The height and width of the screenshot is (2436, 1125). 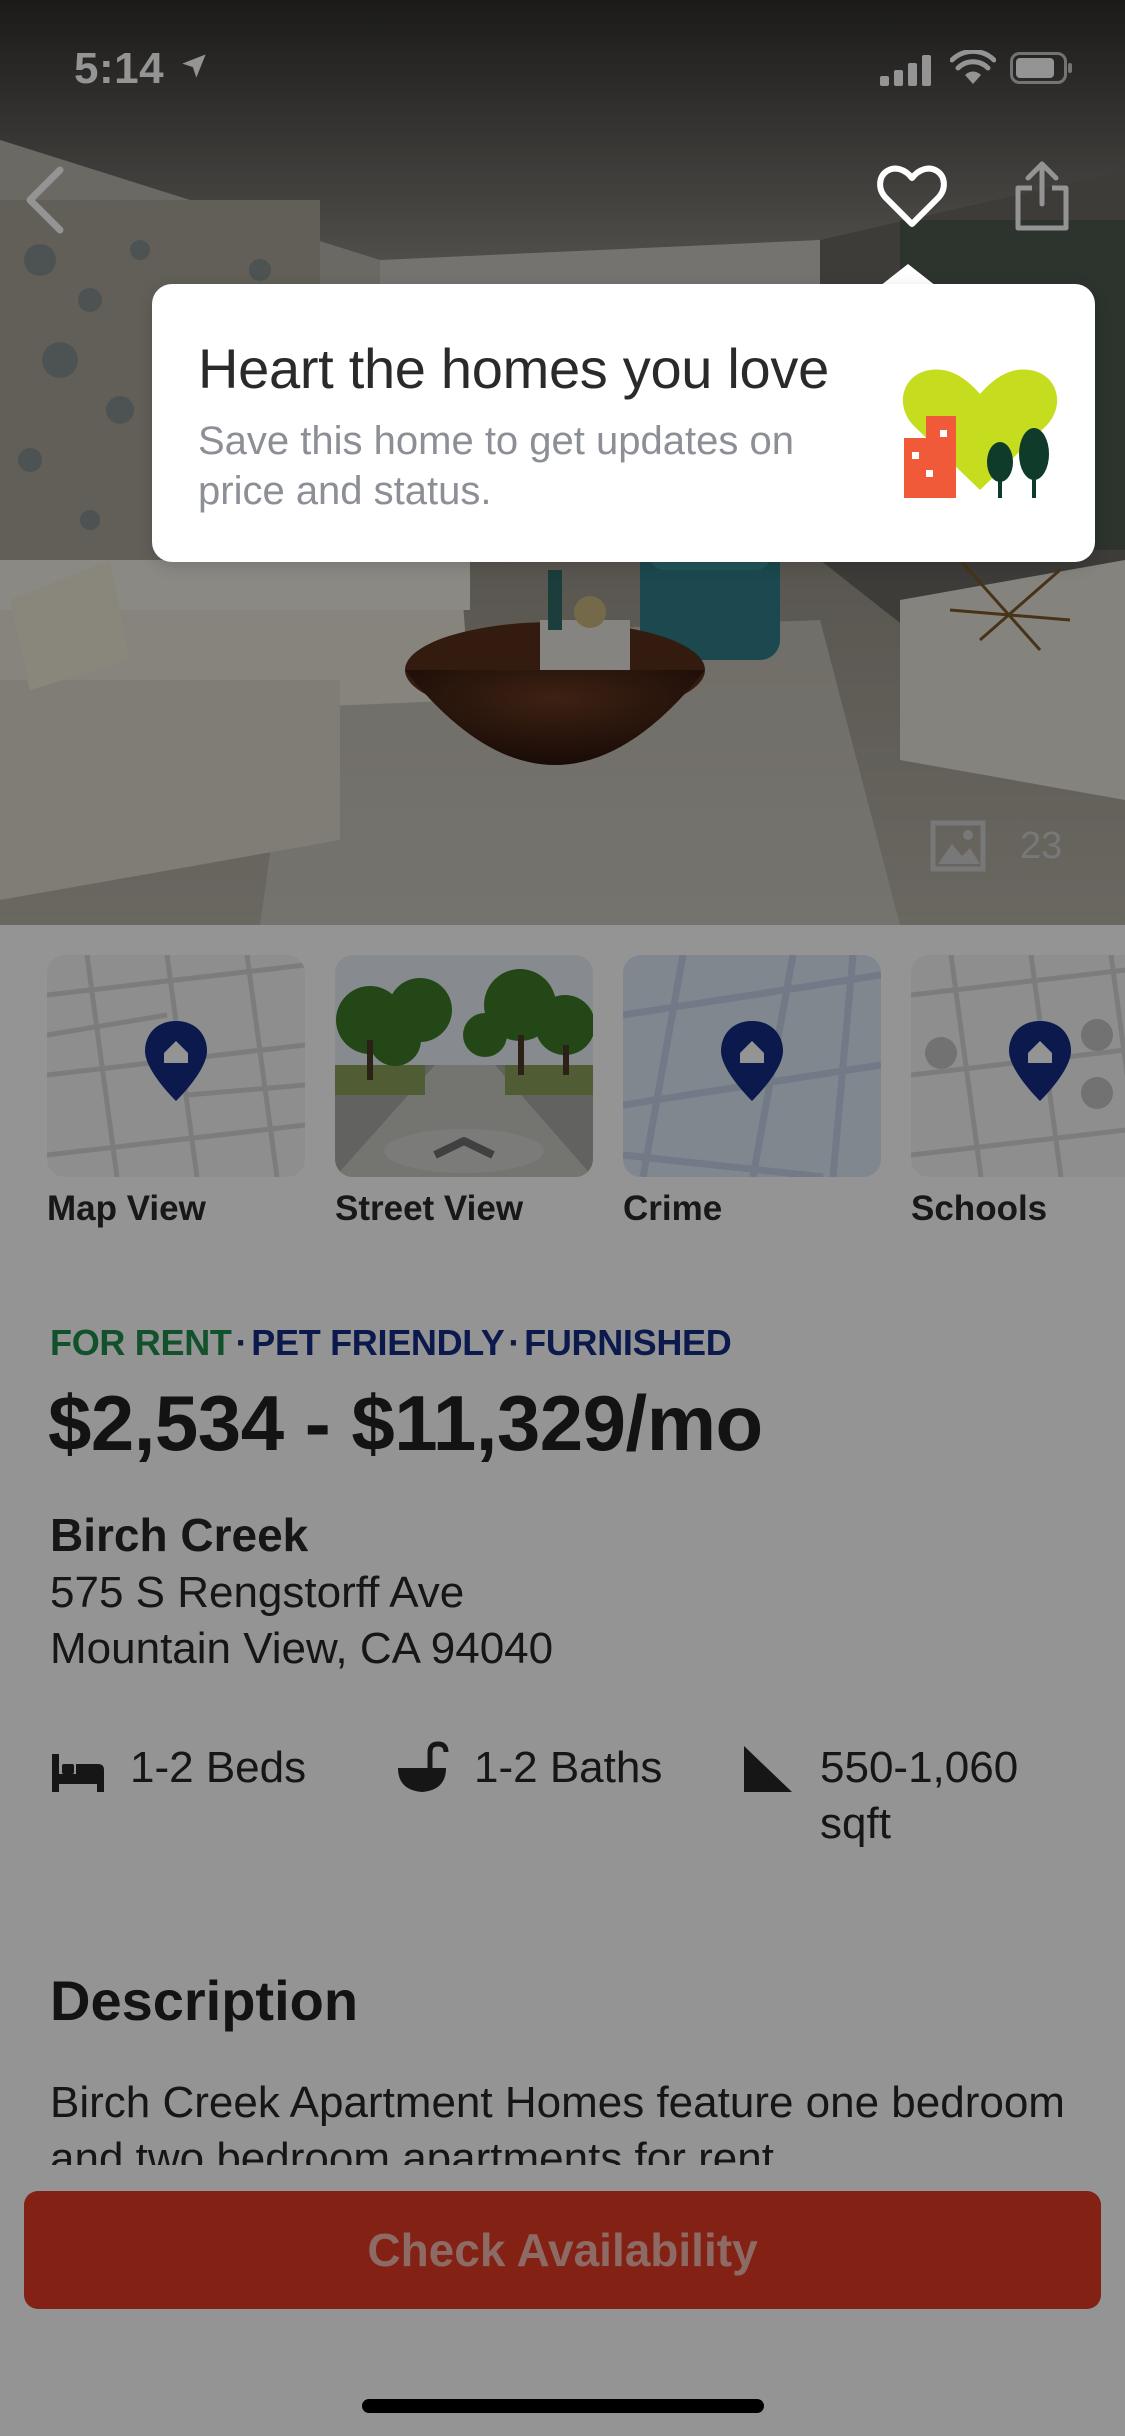 I want to click on price-range: $2,534 - $11,329/mo, so click(x=405, y=1423).